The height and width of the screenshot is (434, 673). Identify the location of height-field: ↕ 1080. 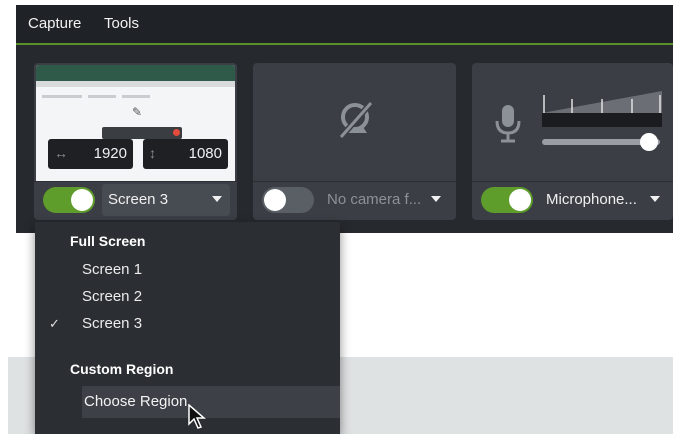
(185, 154).